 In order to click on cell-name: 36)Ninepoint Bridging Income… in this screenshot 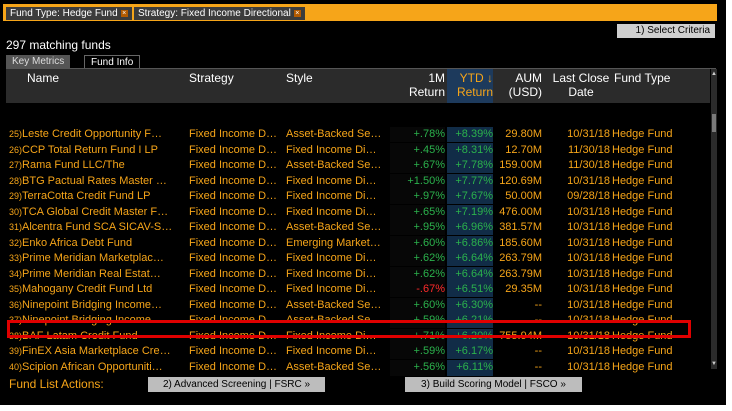, I will do `click(98, 305)`.